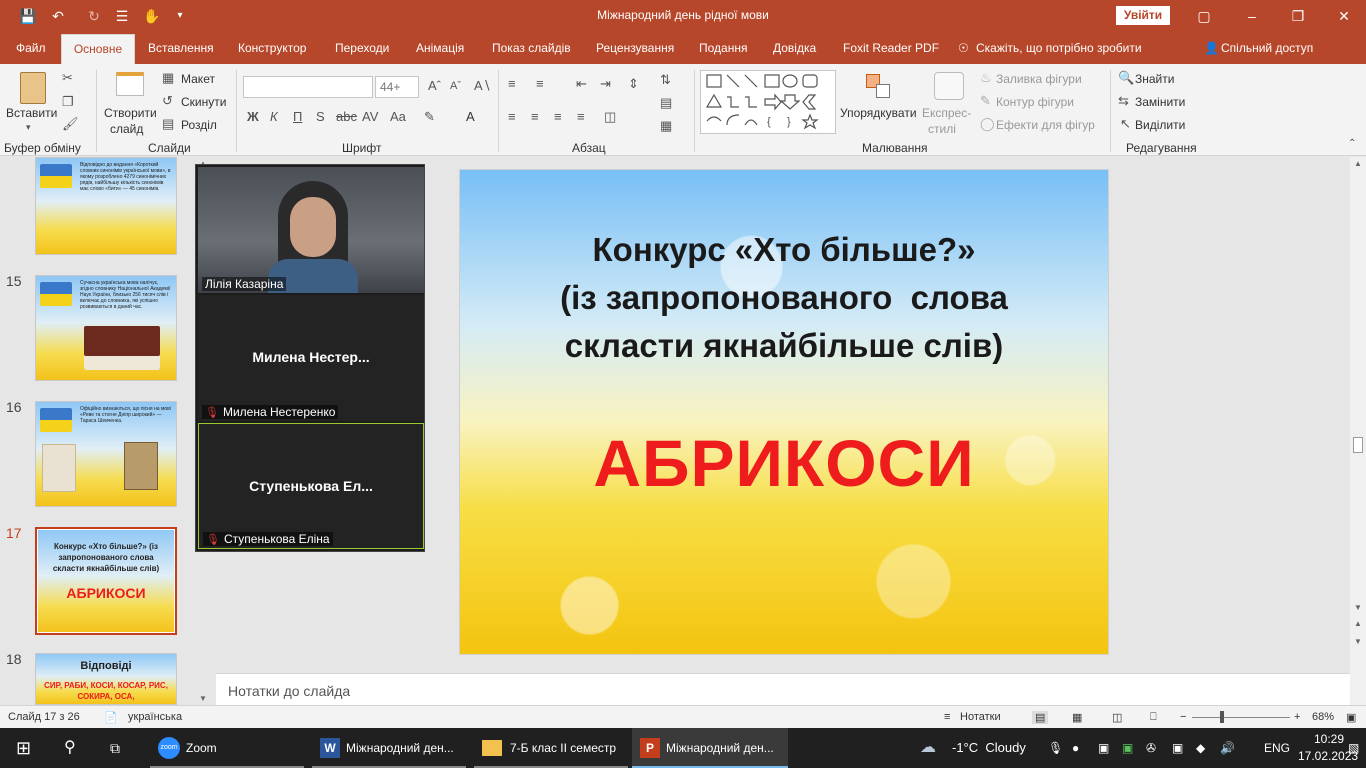 The height and width of the screenshot is (768, 1366). What do you see at coordinates (540, 83) in the screenshot?
I see `numbering-icon: ≡` at bounding box center [540, 83].